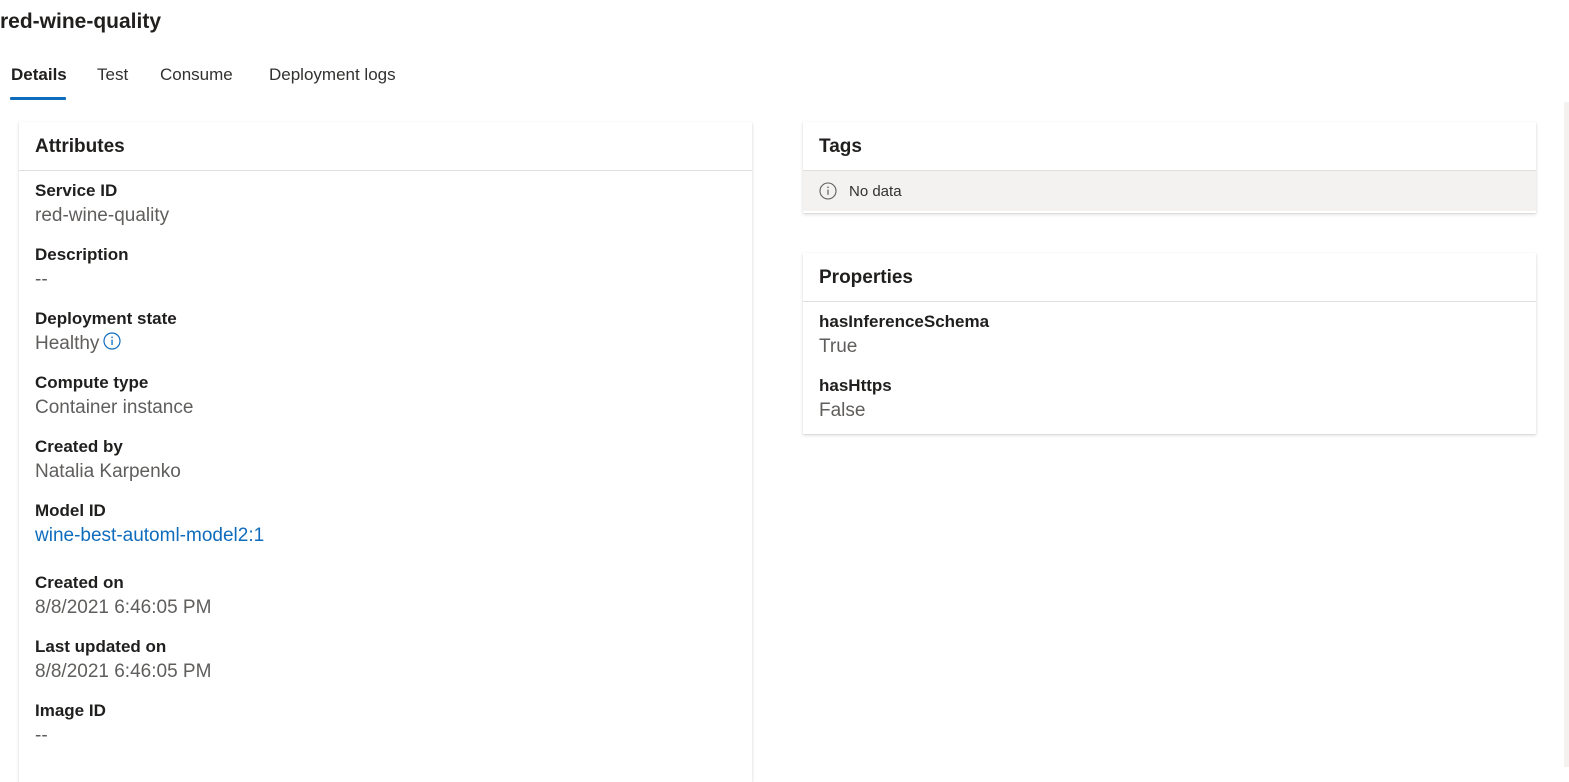 This screenshot has width=1569, height=782. What do you see at coordinates (385, 268) in the screenshot?
I see `attr-description: Description --` at bounding box center [385, 268].